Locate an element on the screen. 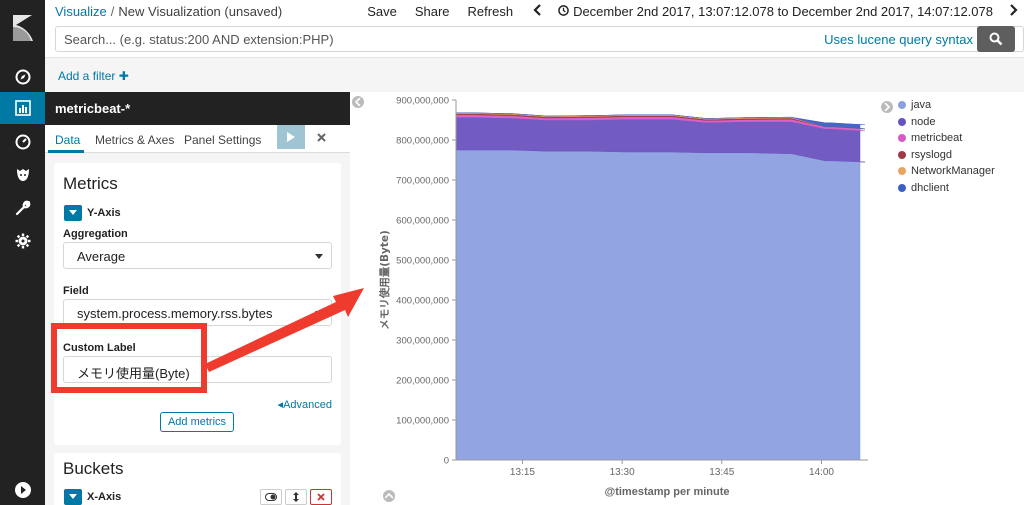 This screenshot has width=1024, height=505. annotation-arrow is located at coordinates (284, 330).